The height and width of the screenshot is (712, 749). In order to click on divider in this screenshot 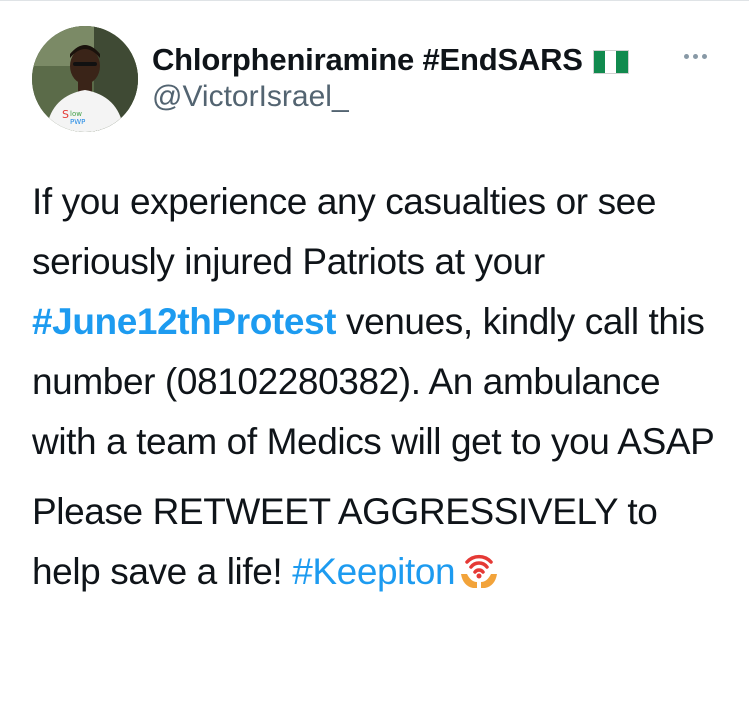, I will do `click(374, 0)`.